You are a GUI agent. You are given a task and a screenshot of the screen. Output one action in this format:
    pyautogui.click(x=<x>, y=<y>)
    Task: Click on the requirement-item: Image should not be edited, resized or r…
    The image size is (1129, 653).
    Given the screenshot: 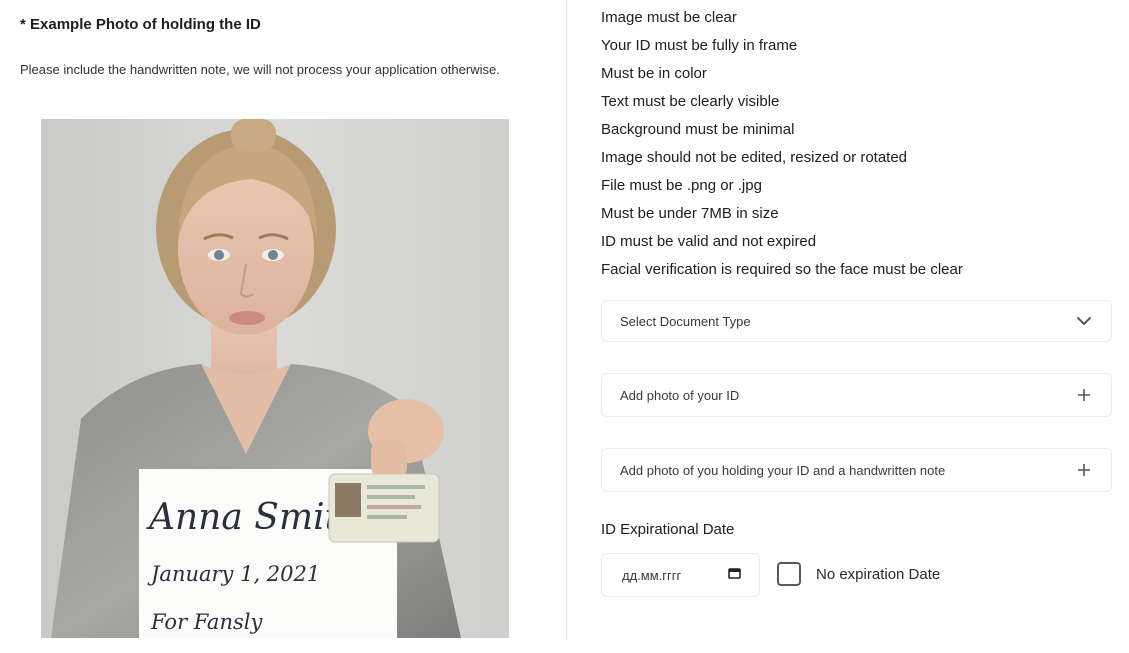 What is the action you would take?
    pyautogui.click(x=754, y=157)
    